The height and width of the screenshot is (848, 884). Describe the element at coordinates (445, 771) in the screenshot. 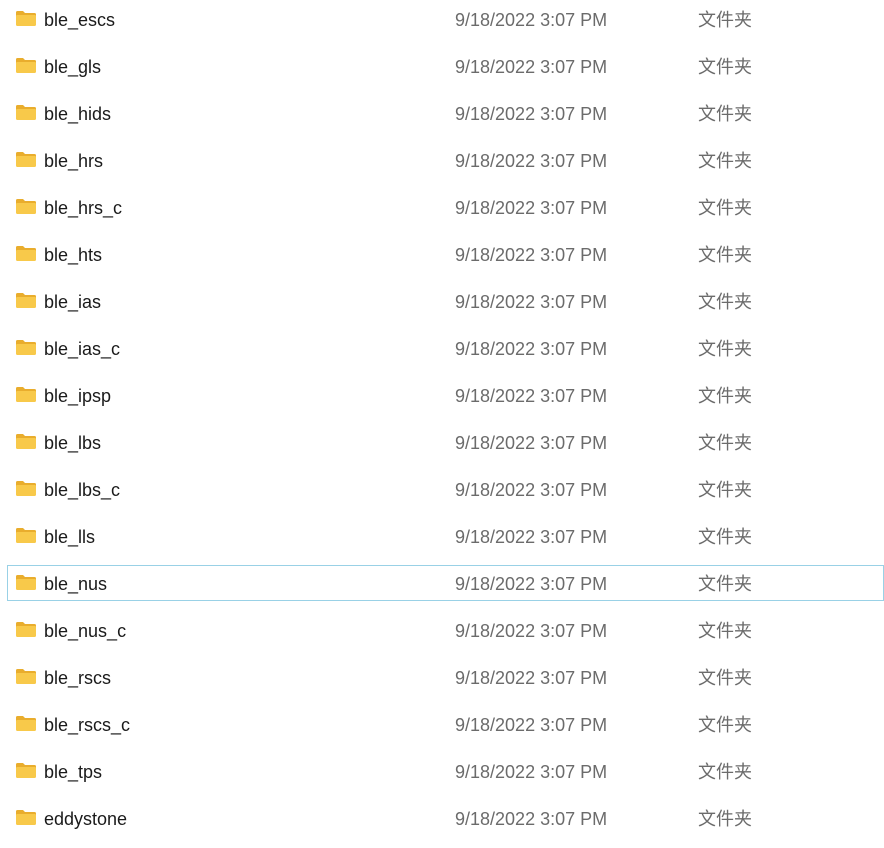

I see `file-row: ble_tps 9/18/2022 3:07 PM 文件夹` at that location.